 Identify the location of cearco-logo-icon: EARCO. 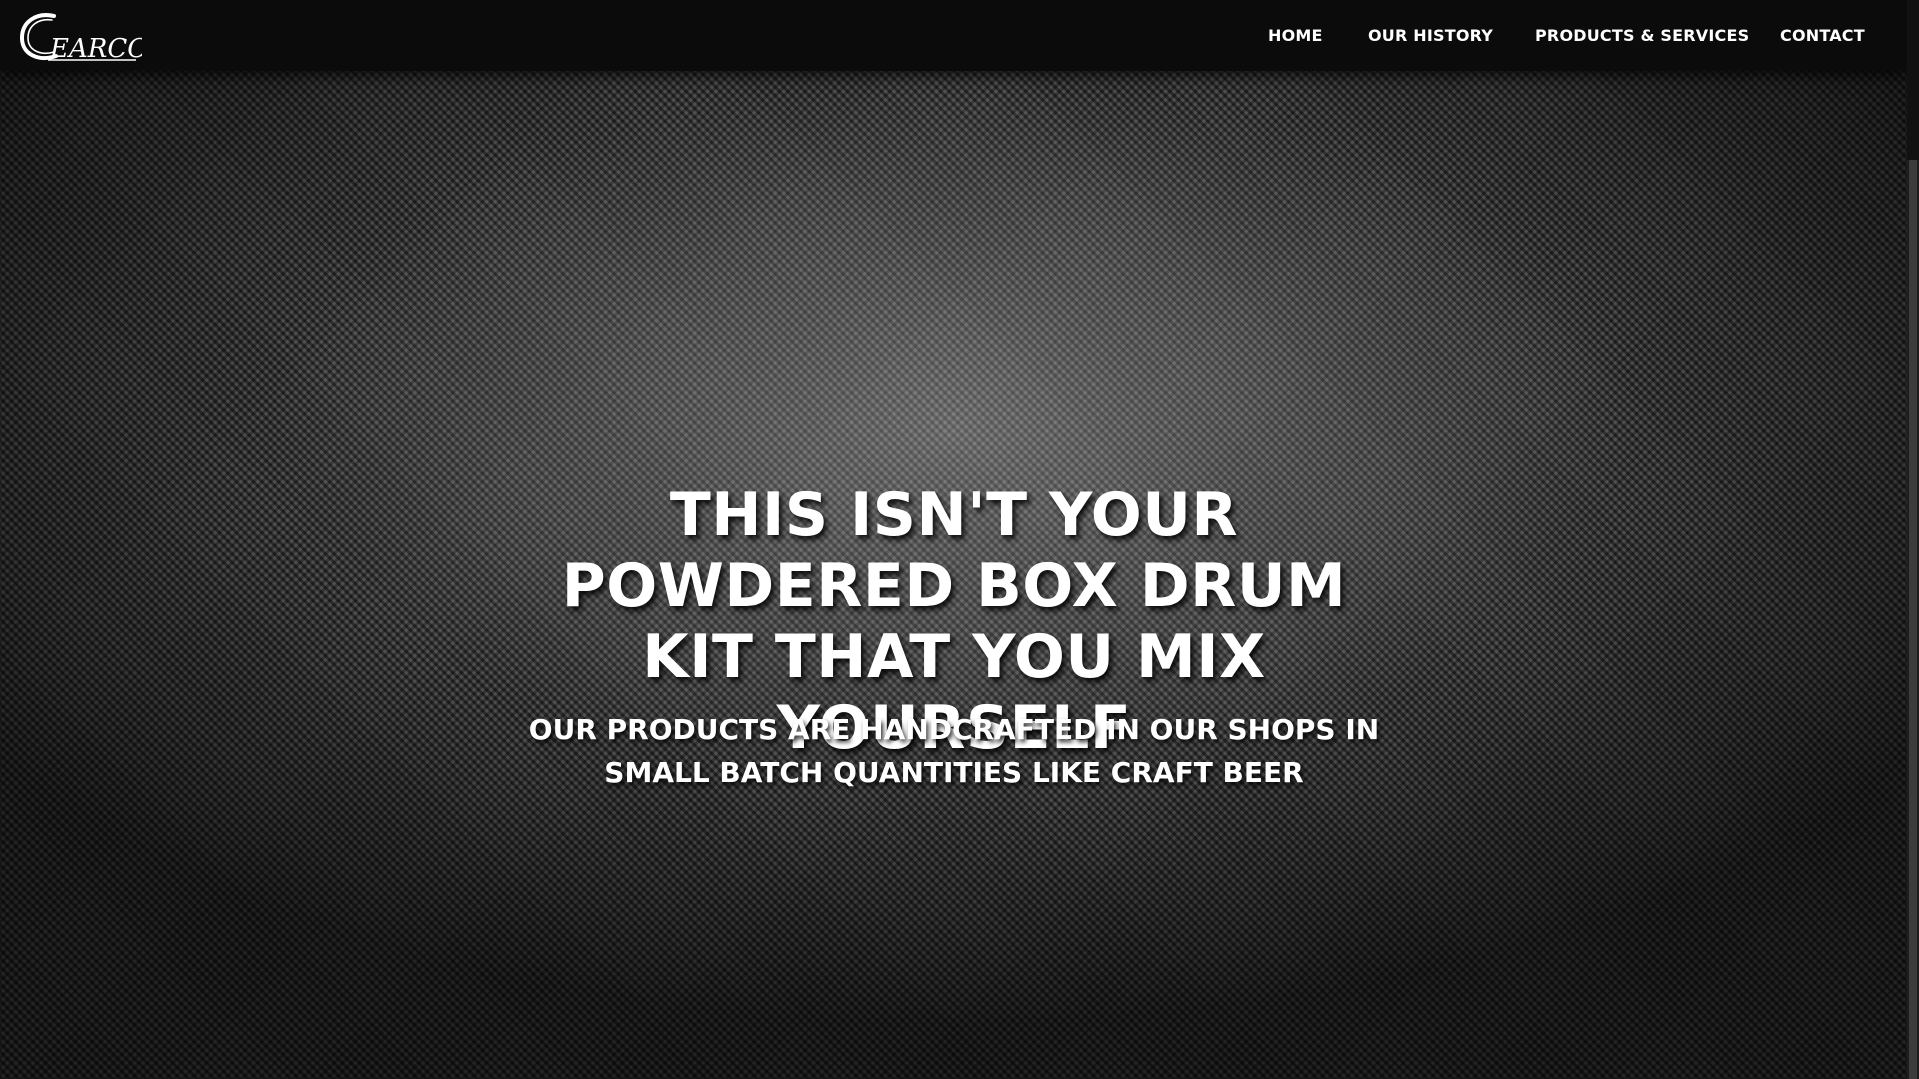
(84, 38).